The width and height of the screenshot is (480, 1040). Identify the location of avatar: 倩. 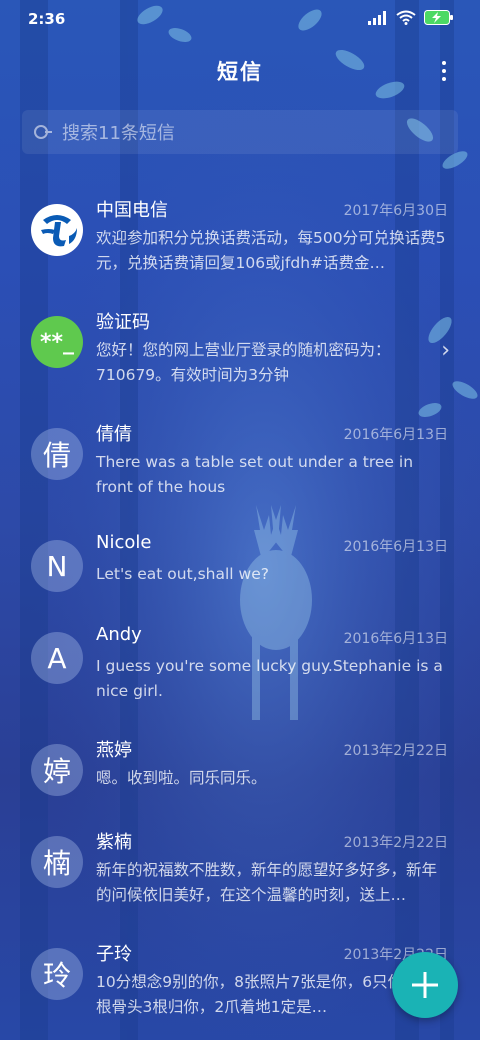
(57, 454).